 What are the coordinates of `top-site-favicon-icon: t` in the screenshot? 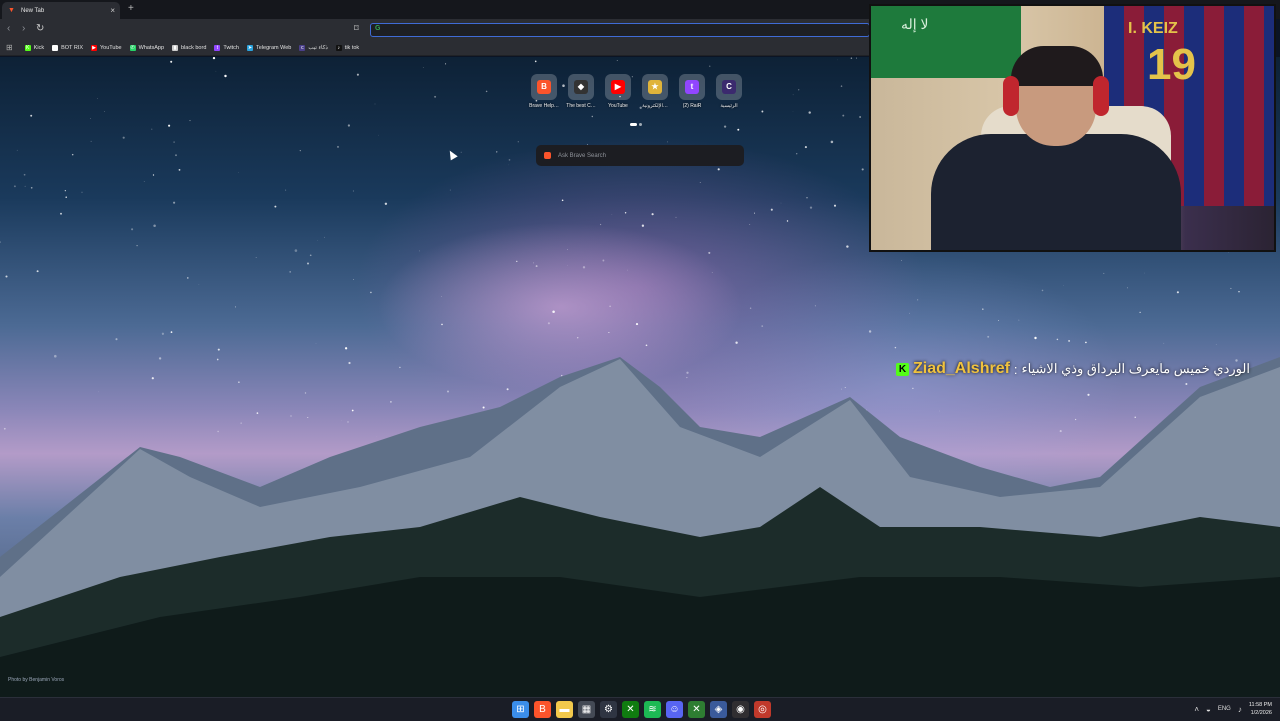 It's located at (692, 87).